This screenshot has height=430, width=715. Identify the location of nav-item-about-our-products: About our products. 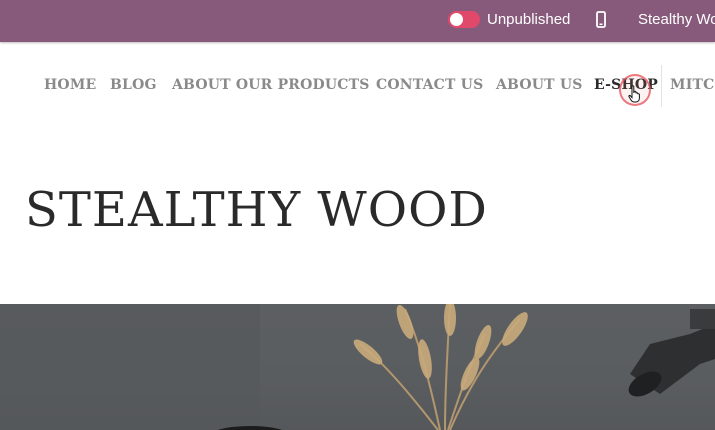
(271, 85).